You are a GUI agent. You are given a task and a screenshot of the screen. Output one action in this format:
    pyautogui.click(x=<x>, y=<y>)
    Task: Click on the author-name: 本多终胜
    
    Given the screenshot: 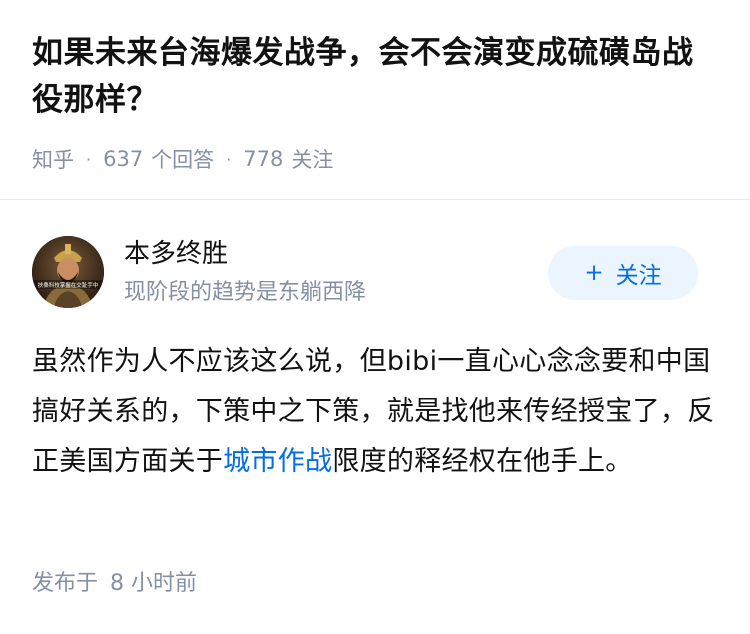 What is the action you would take?
    pyautogui.click(x=176, y=254)
    